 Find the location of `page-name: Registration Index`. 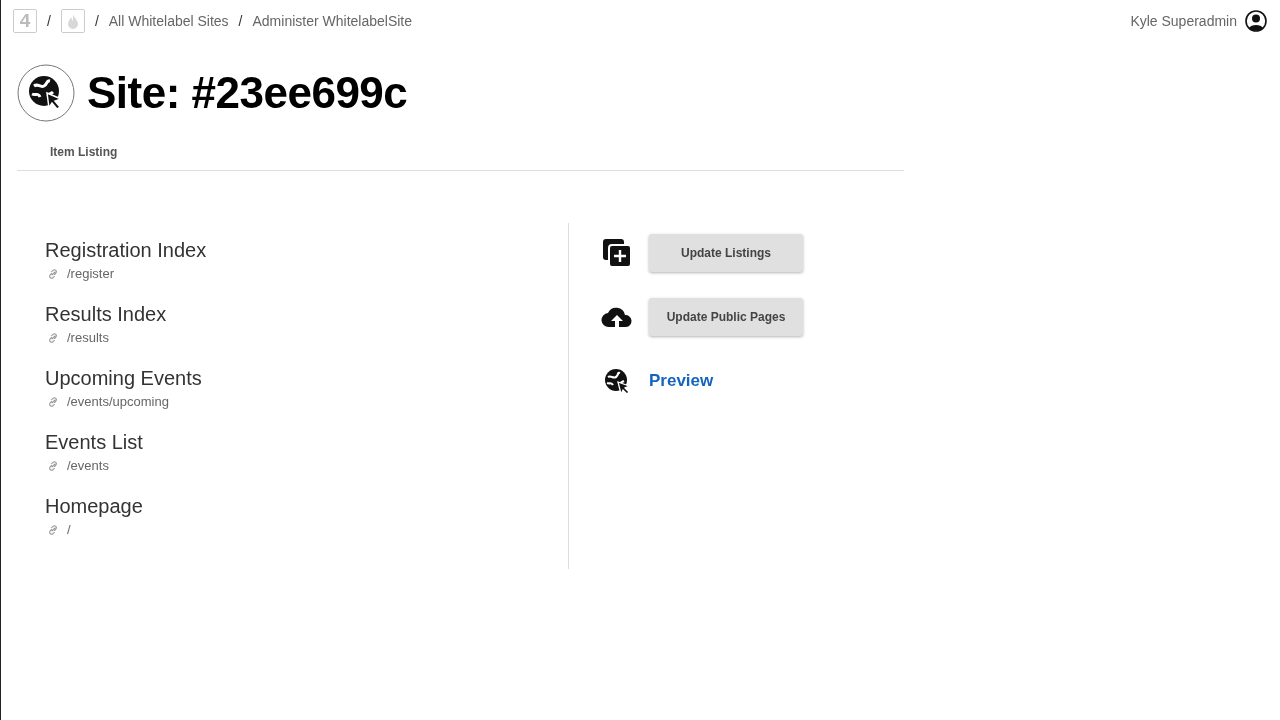

page-name: Registration Index is located at coordinates (126, 250).